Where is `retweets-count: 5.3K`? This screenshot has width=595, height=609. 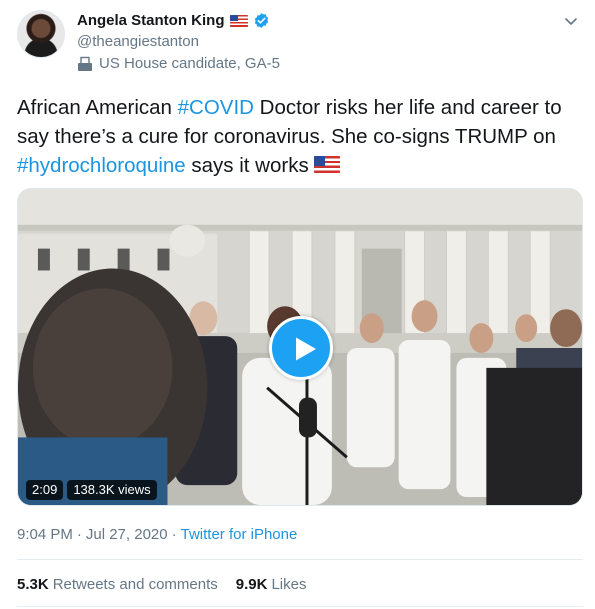 retweets-count: 5.3K is located at coordinates (33, 584).